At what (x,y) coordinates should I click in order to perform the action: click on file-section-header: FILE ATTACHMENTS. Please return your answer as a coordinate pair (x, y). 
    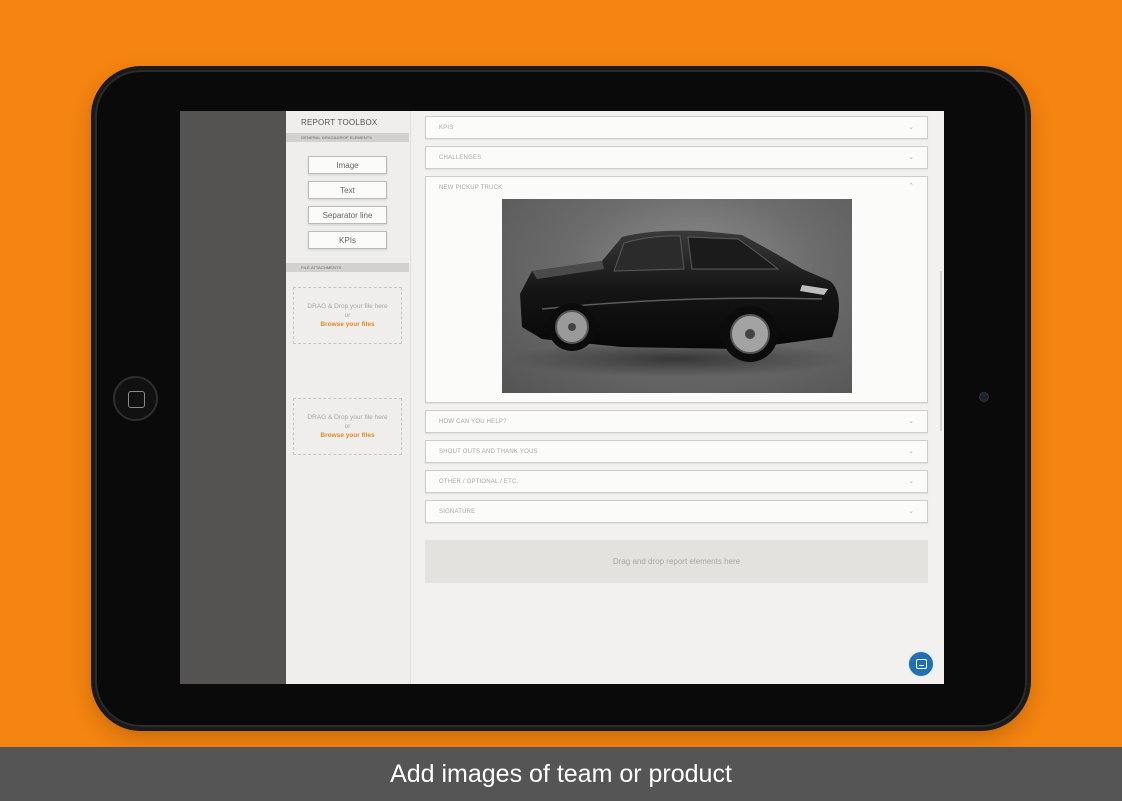
    Looking at the image, I should click on (347, 267).